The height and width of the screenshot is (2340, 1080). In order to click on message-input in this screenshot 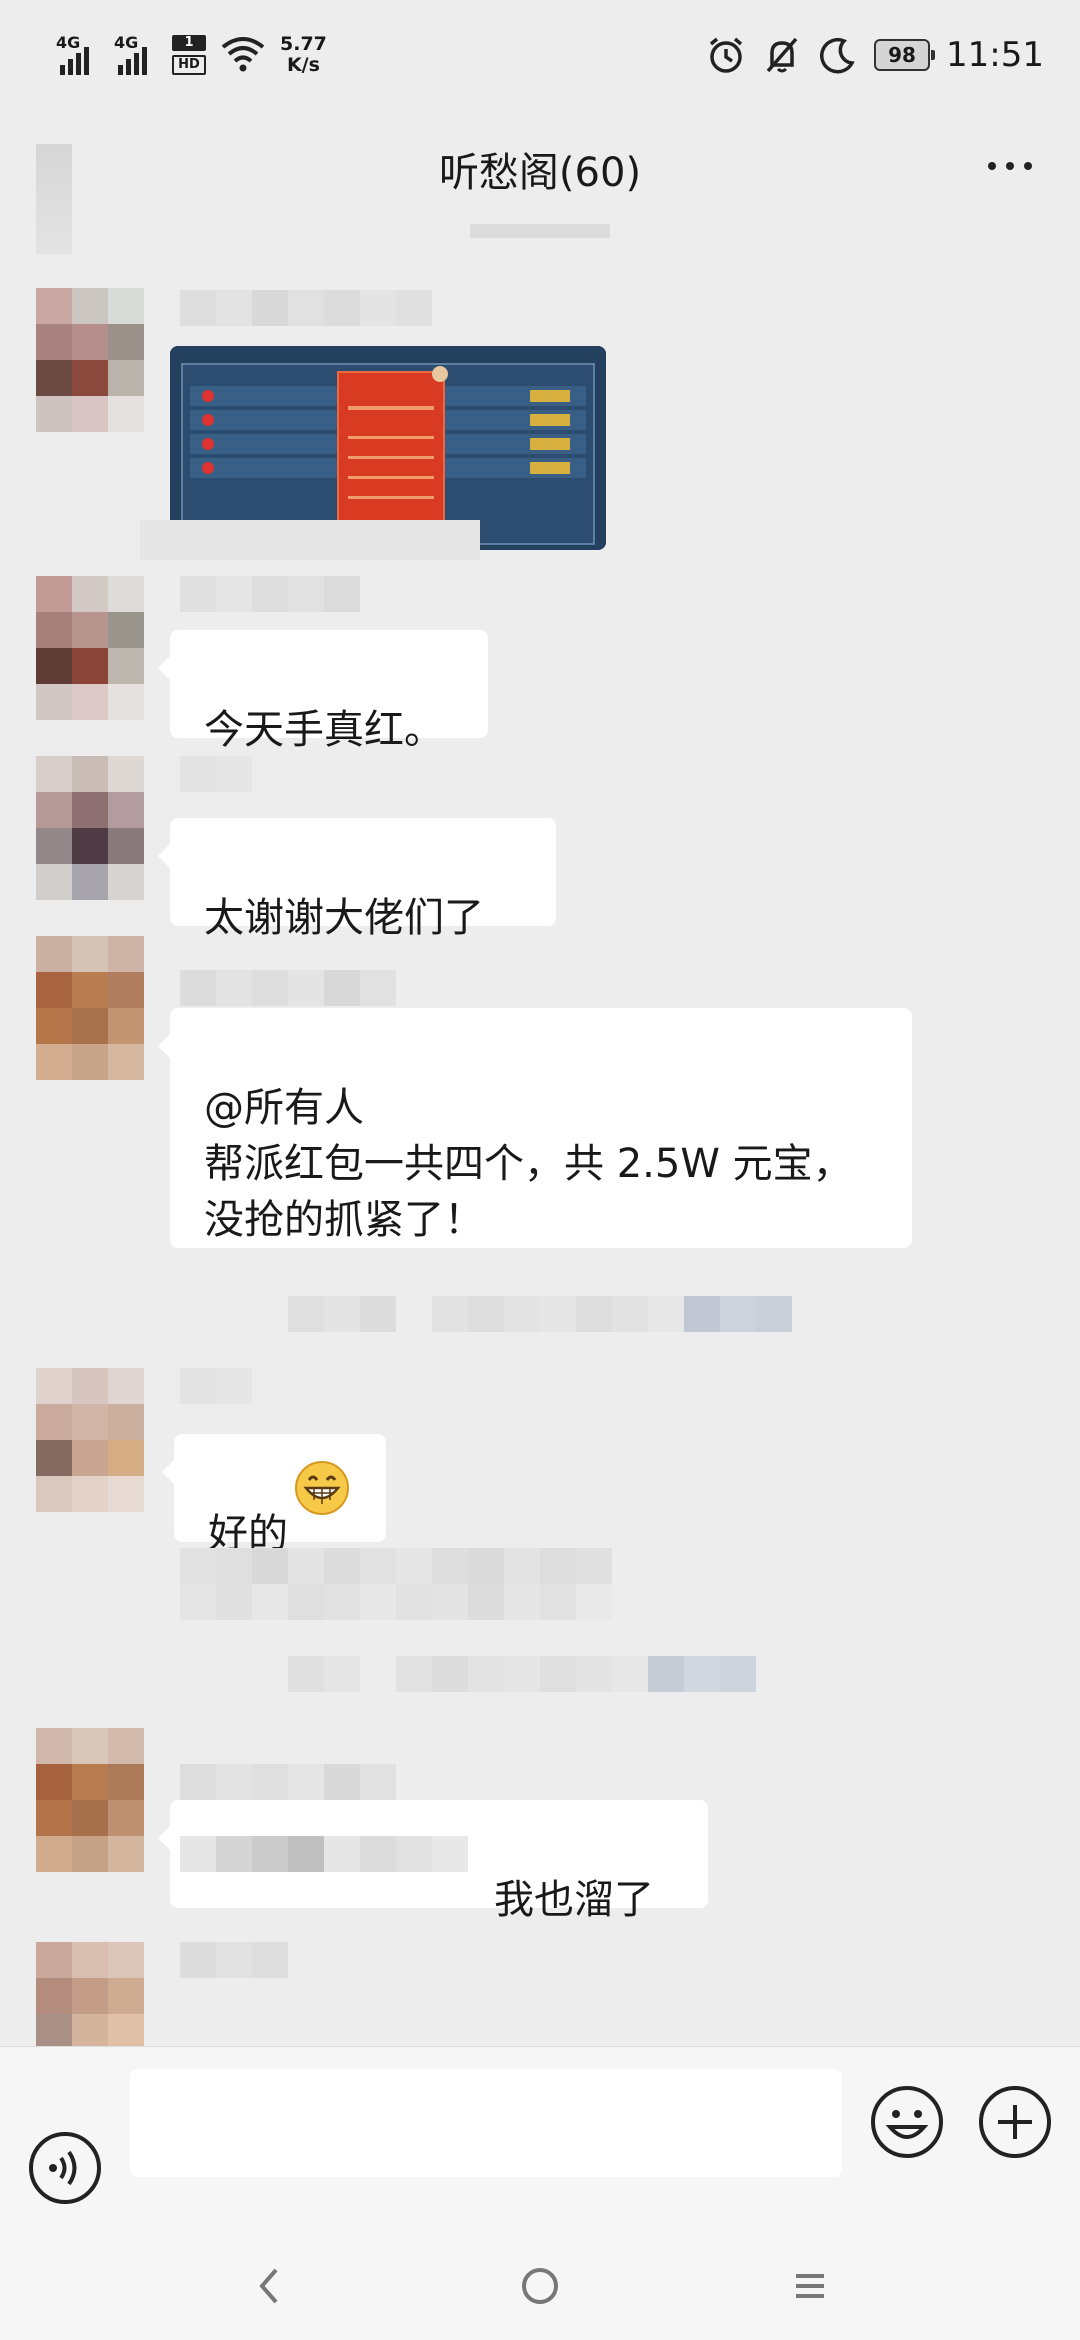, I will do `click(486, 2123)`.